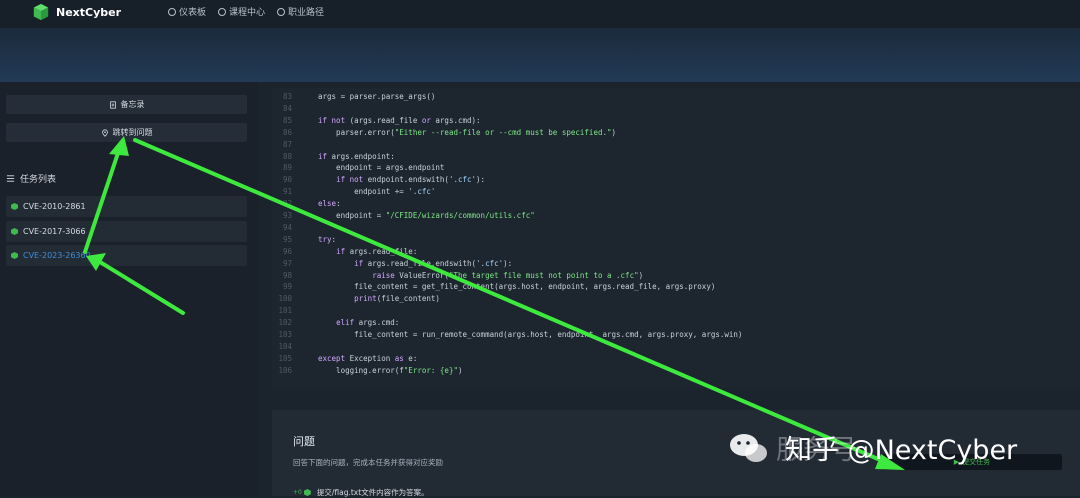 Image resolution: width=1080 pixels, height=498 pixels. I want to click on code-line: 84, so click(295, 110).